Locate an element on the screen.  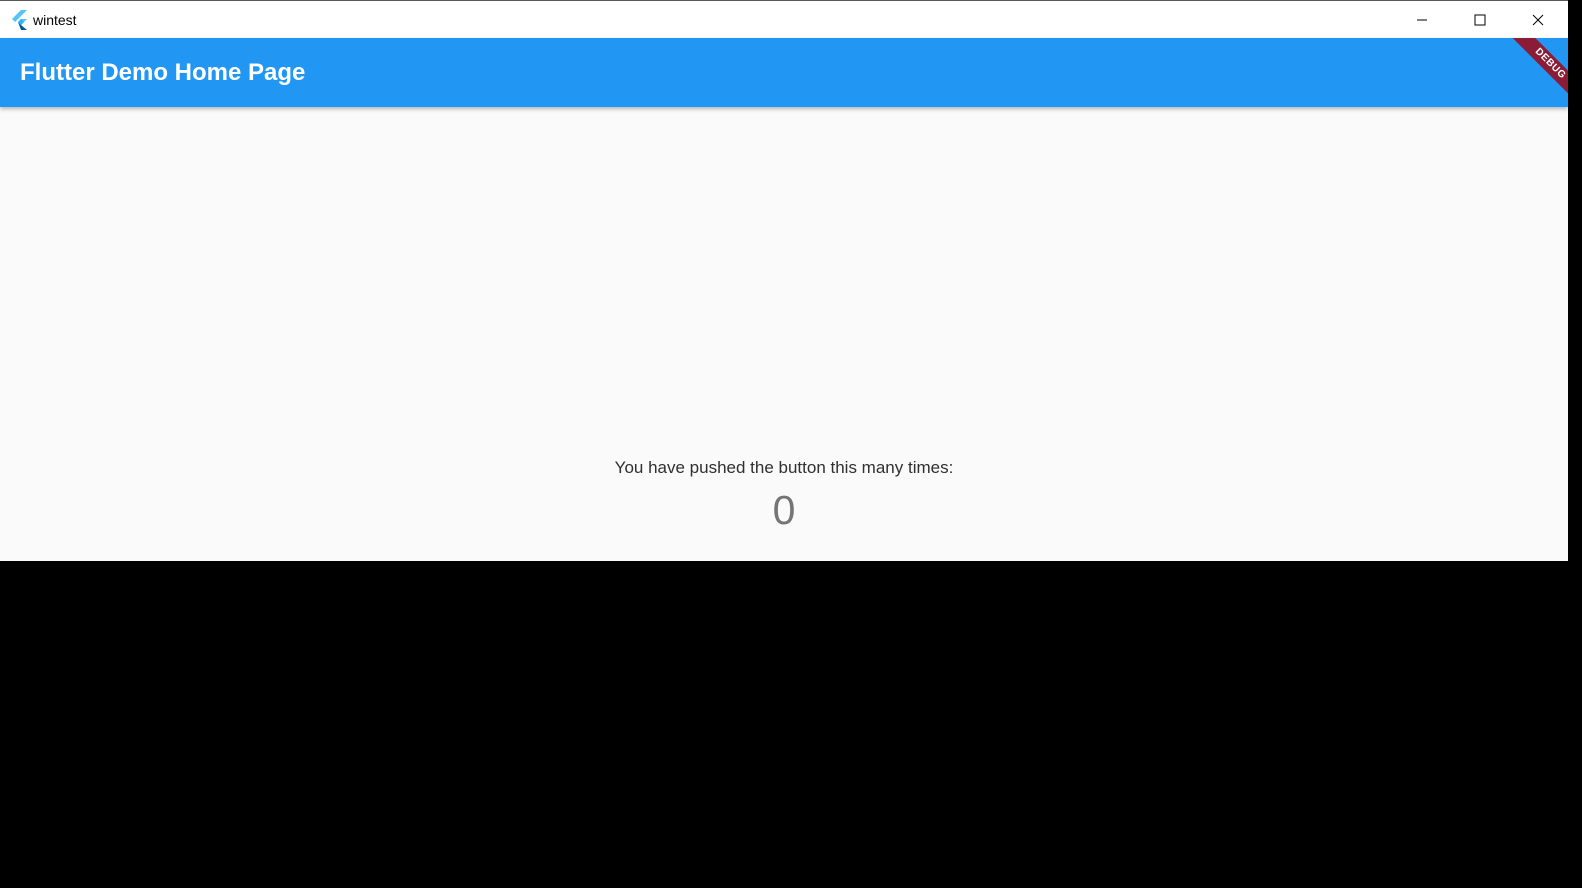
flutter-logo-icon is located at coordinates (19, 20).